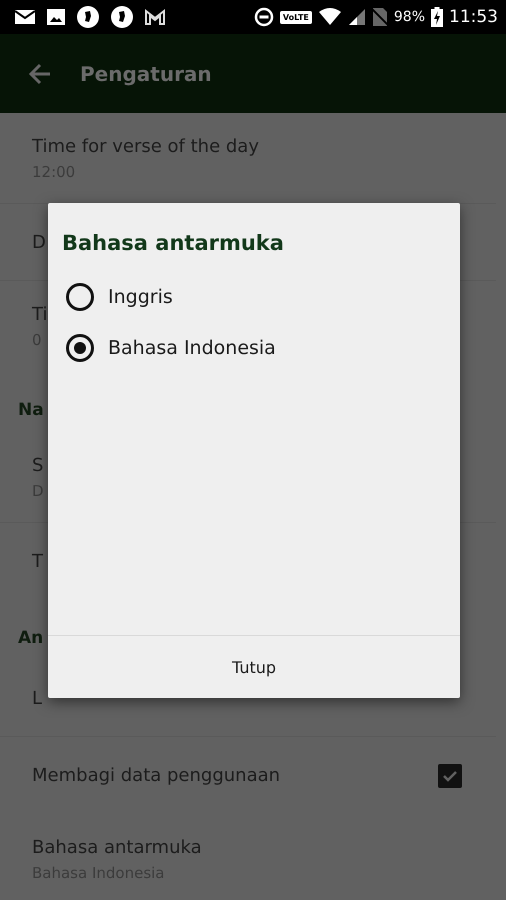  What do you see at coordinates (40, 314) in the screenshot?
I see `setting-title: Ti` at bounding box center [40, 314].